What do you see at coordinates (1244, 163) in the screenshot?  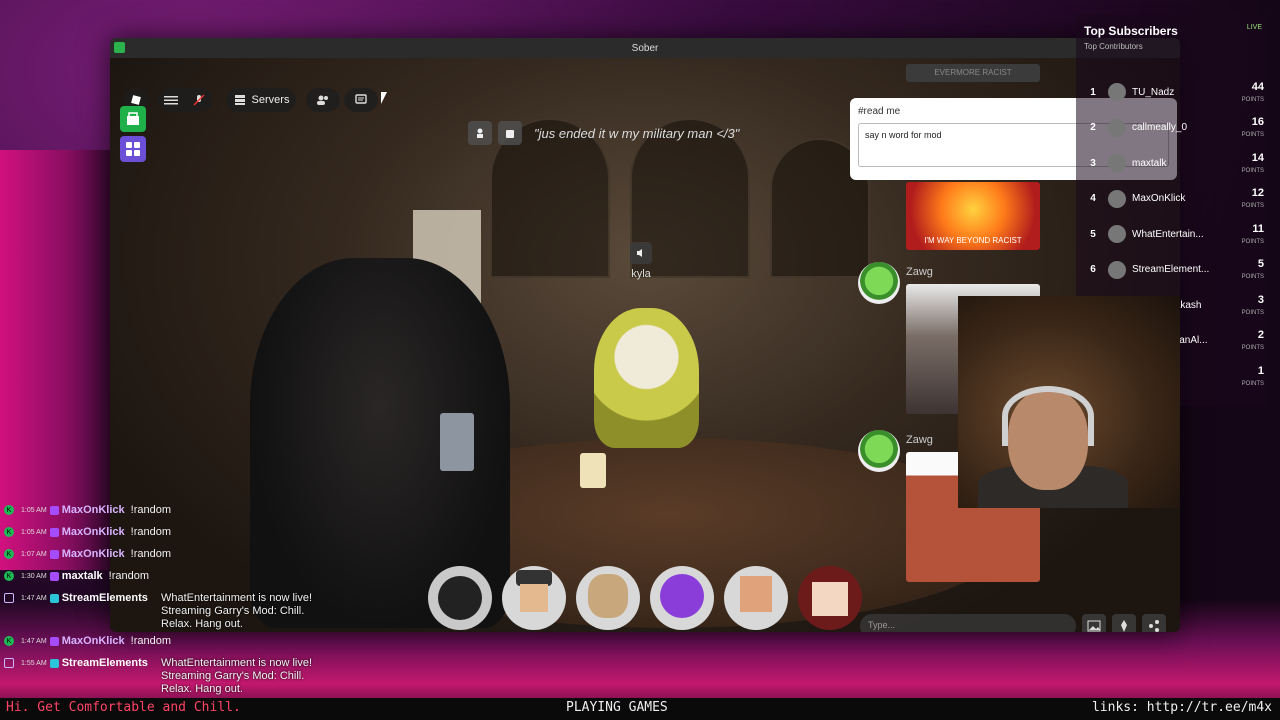 I see `leaderboard-points: 14 POINTS` at bounding box center [1244, 163].